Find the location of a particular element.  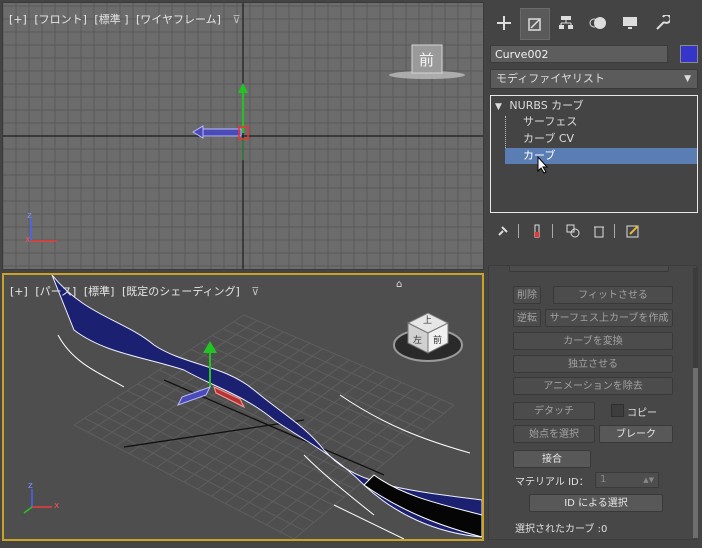

create-tab-icon is located at coordinates (504, 23).